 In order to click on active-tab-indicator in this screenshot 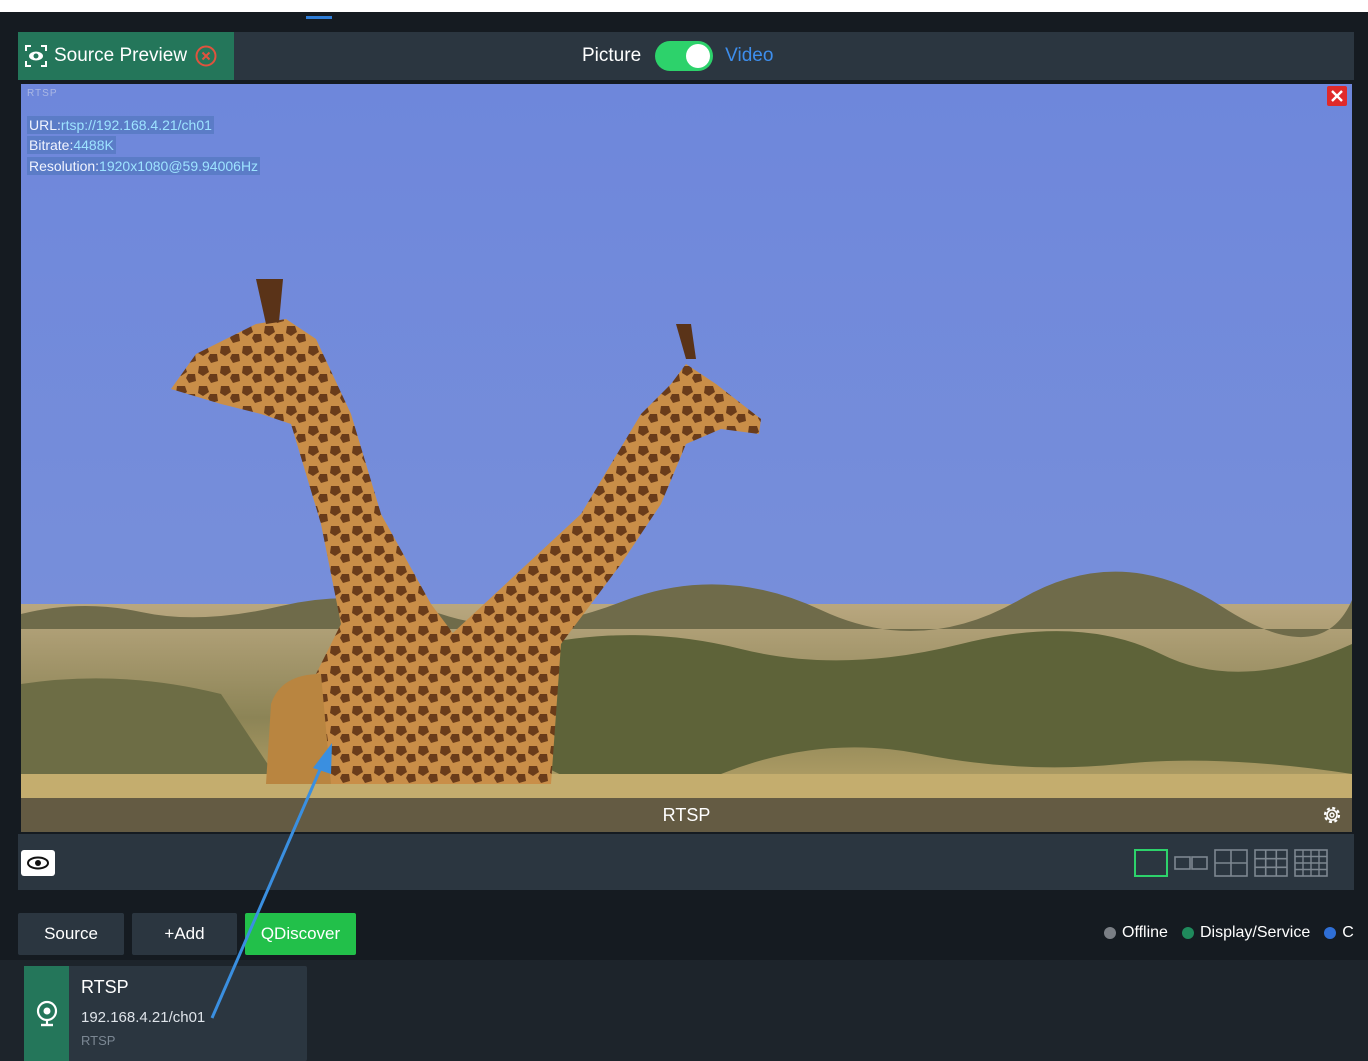, I will do `click(319, 17)`.